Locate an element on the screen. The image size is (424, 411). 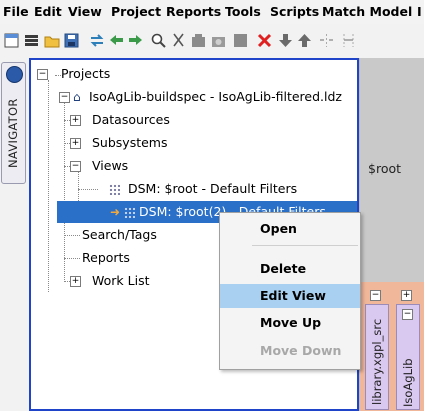
cut-icon is located at coordinates (178, 40).